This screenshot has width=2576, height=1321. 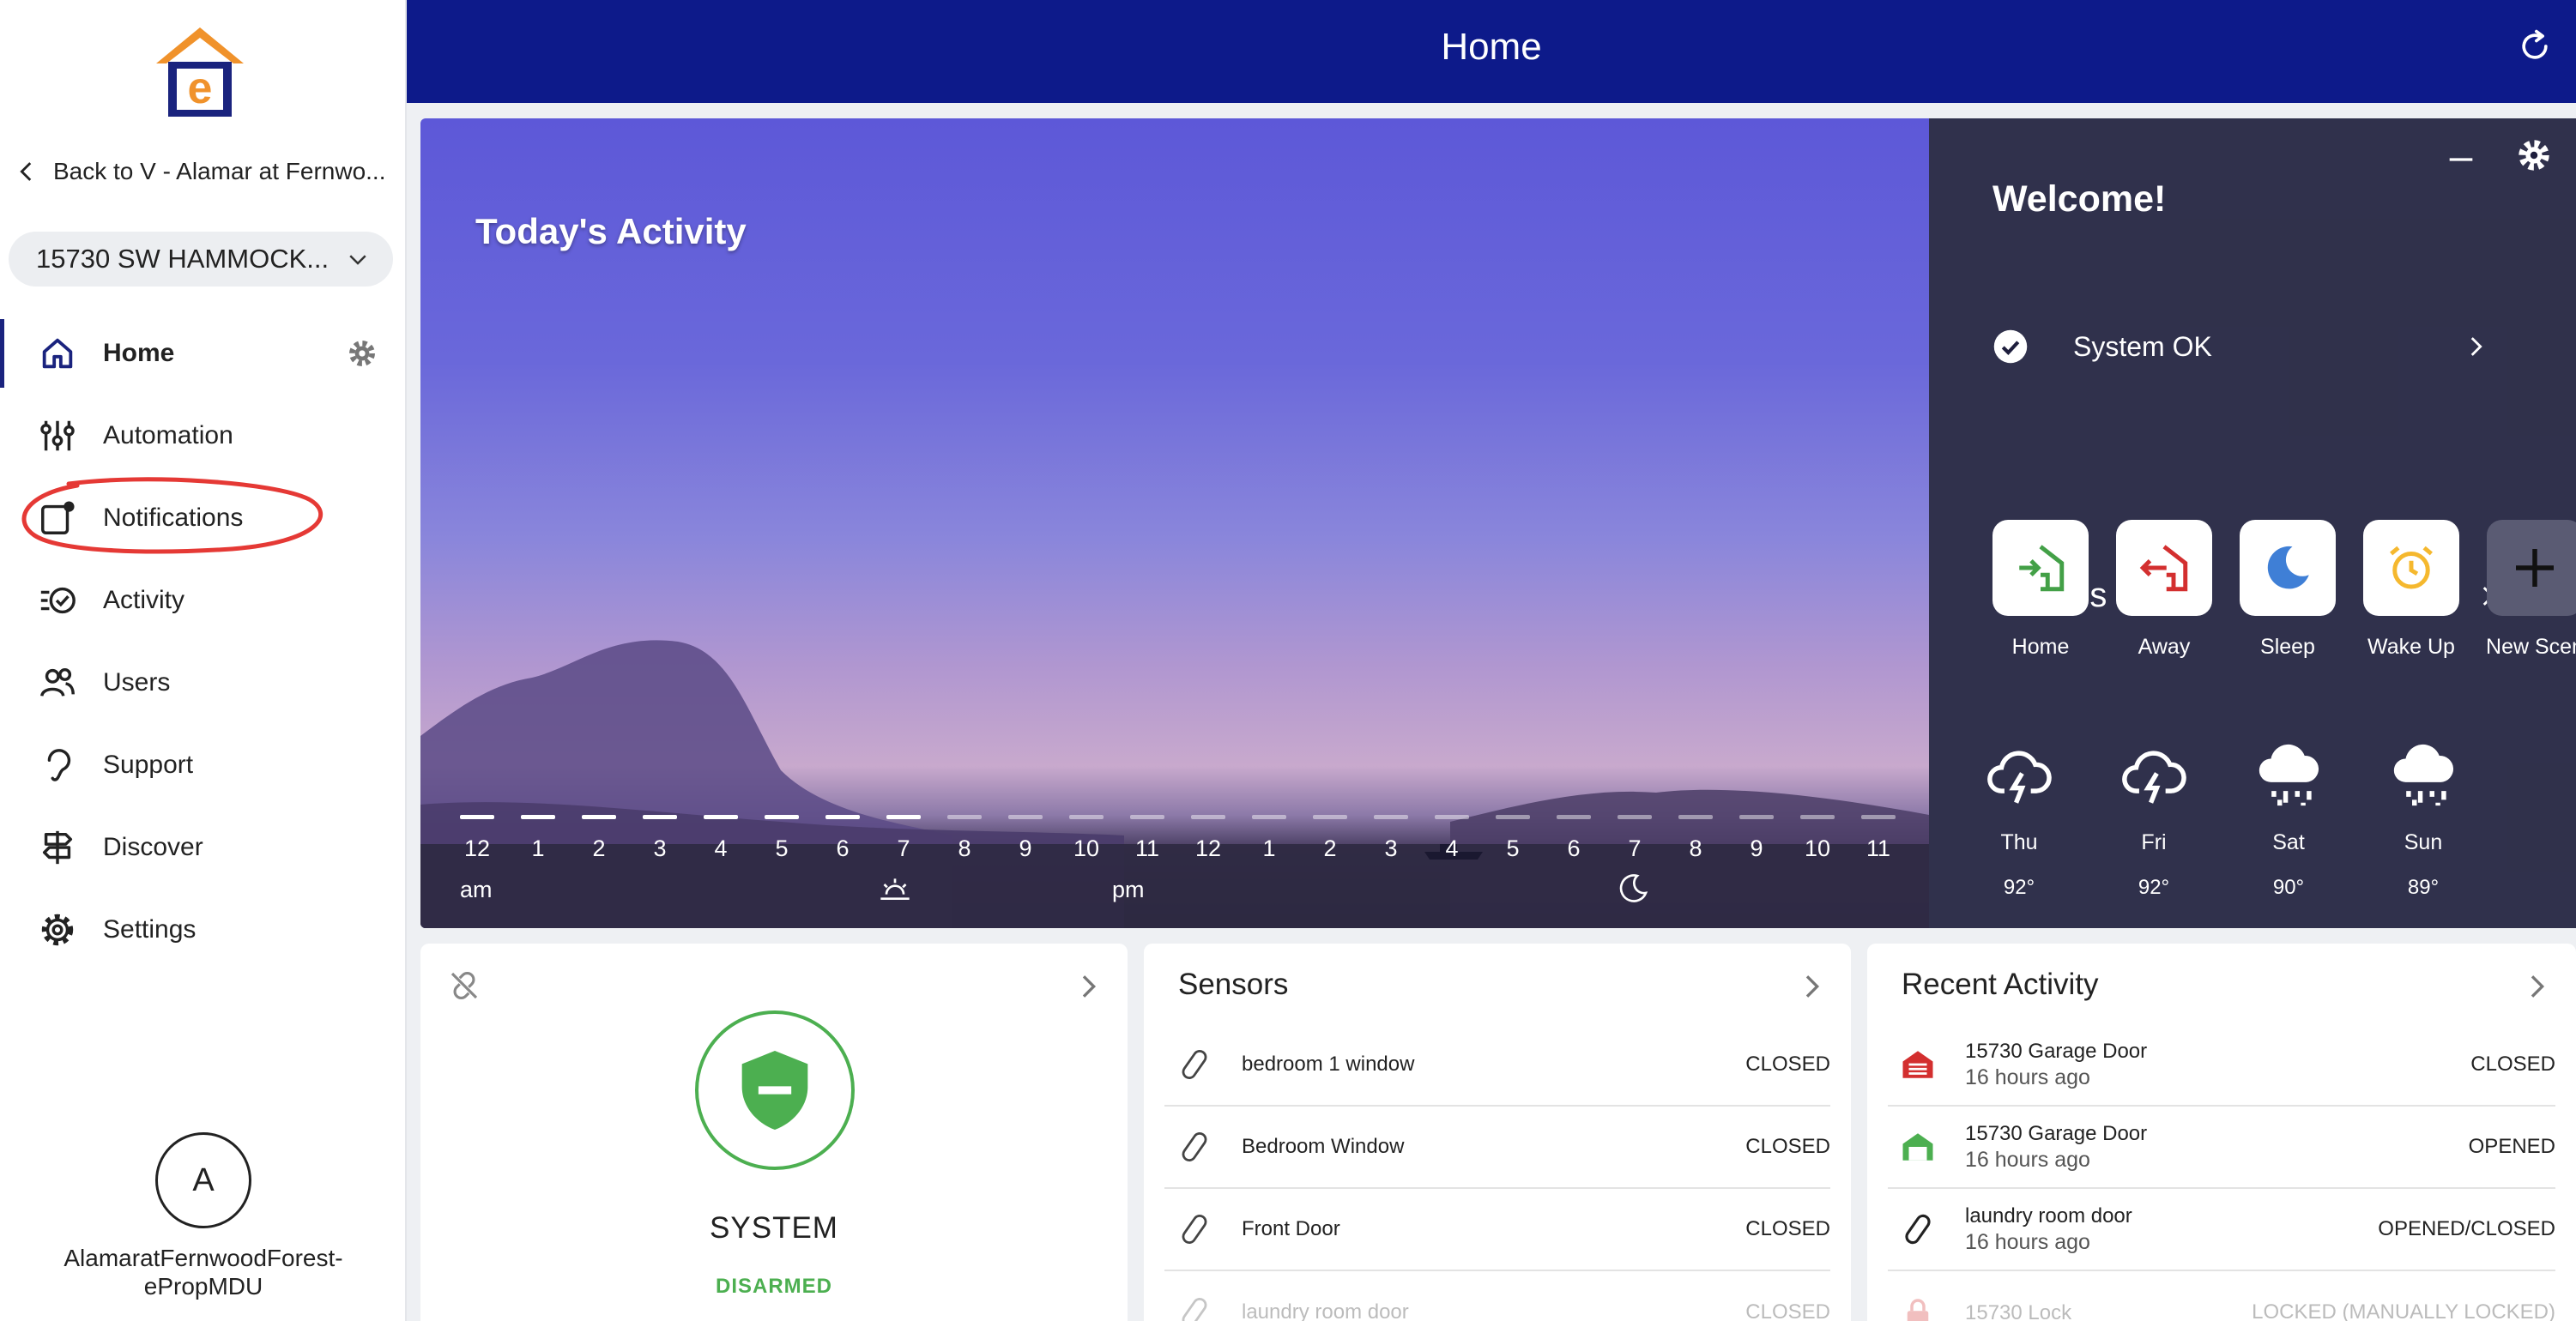 I want to click on timeline-hour-label: 6, so click(x=1574, y=848).